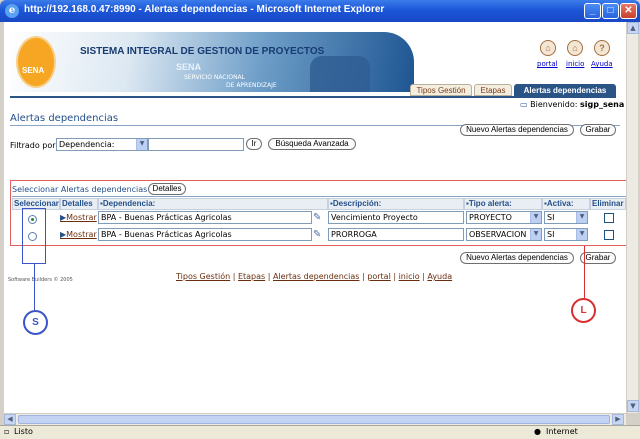 The height and width of the screenshot is (439, 640). I want to click on row-2-edit-icon: ✎, so click(320, 235).